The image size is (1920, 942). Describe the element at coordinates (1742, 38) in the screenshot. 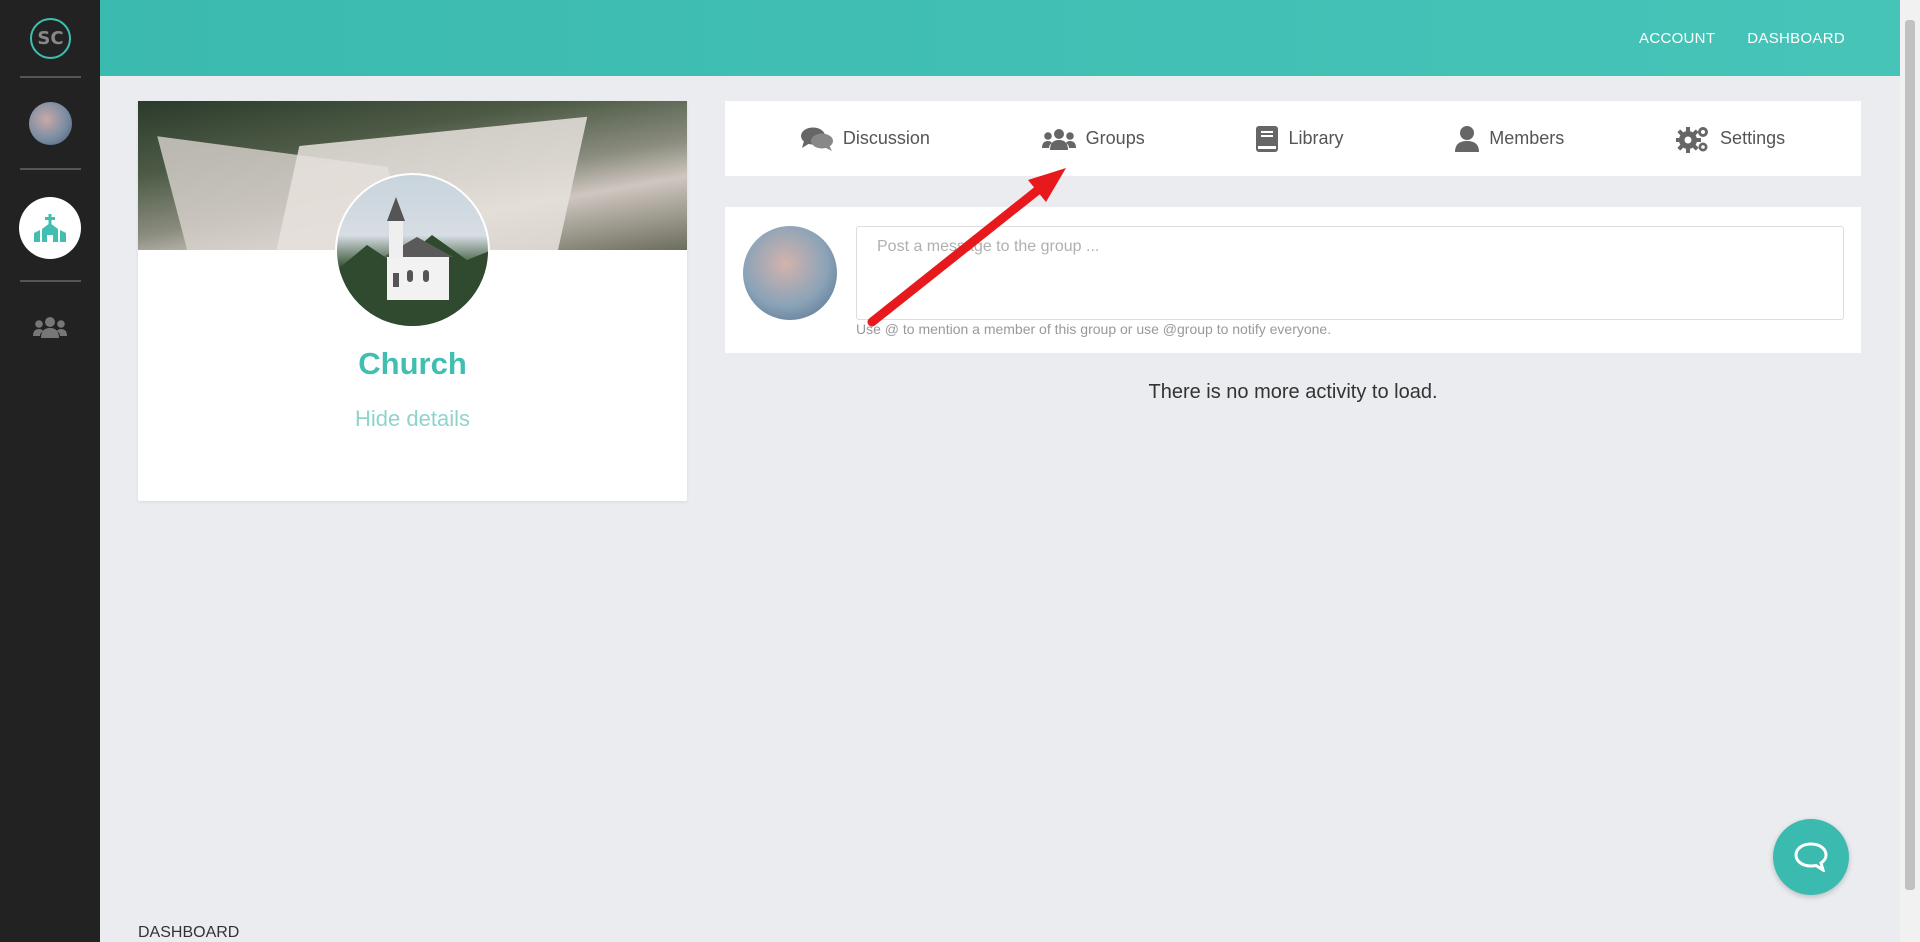

I see `top-nav: ACCOUNT DASHBOARD` at that location.